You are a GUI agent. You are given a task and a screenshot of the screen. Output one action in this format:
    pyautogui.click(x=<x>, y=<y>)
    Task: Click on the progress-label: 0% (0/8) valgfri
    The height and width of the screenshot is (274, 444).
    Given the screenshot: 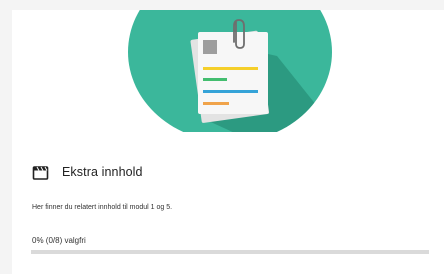 What is the action you would take?
    pyautogui.click(x=59, y=240)
    